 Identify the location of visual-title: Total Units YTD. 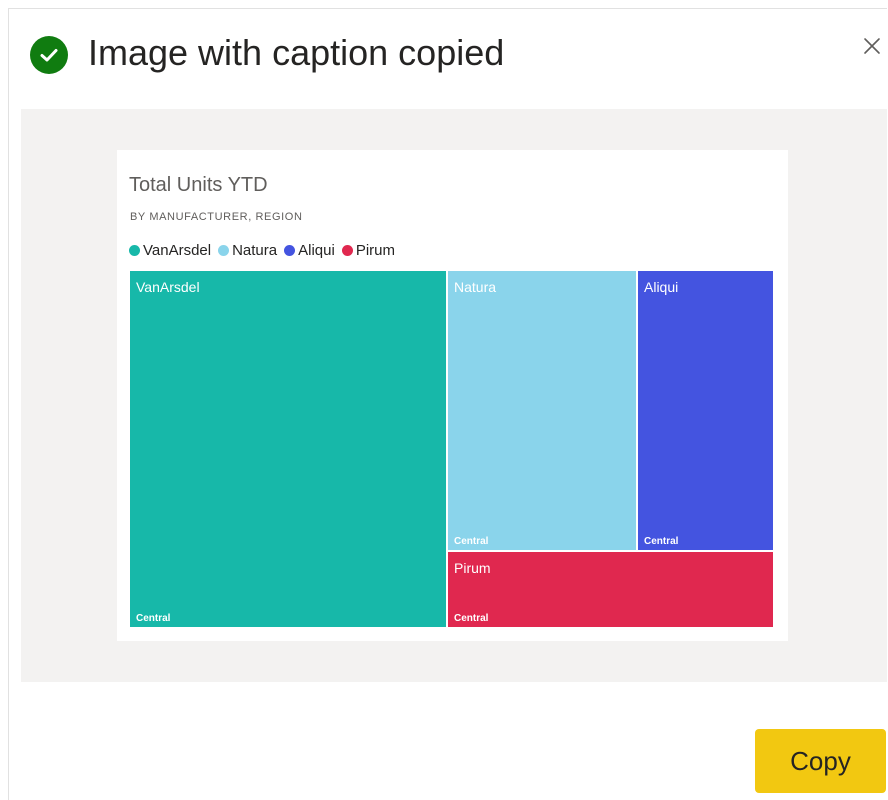
(198, 185).